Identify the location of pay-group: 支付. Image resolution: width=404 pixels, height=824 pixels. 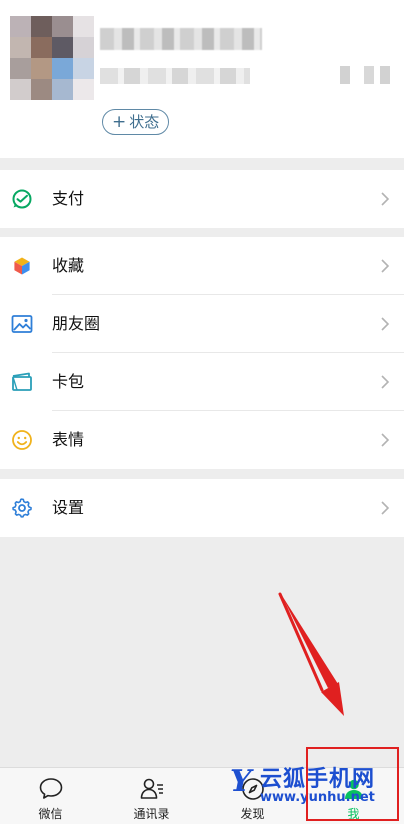
(202, 199).